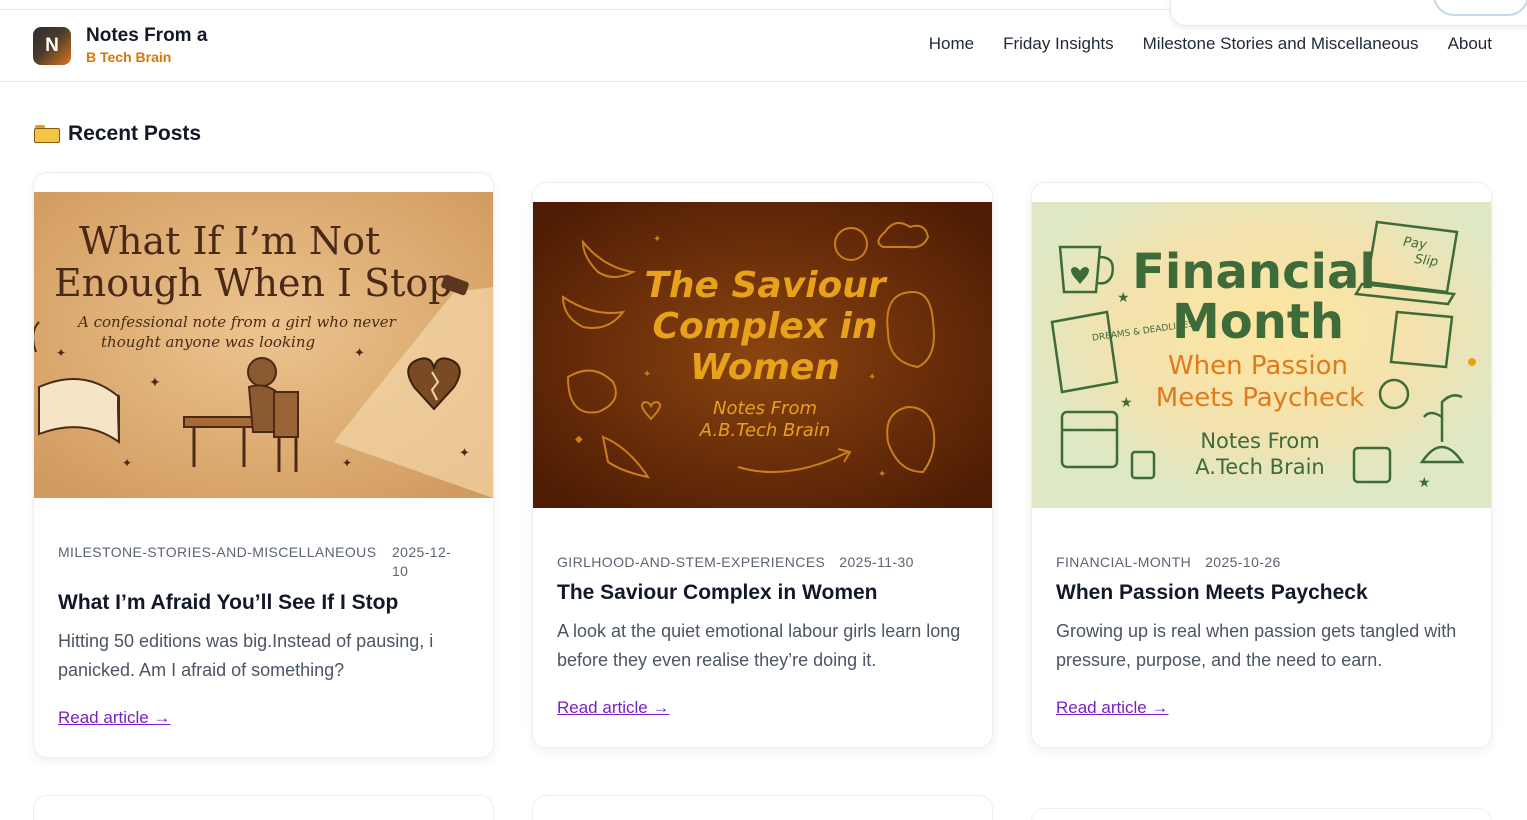  What do you see at coordinates (1254, 272) in the screenshot?
I see `image-heading-1: Financial` at bounding box center [1254, 272].